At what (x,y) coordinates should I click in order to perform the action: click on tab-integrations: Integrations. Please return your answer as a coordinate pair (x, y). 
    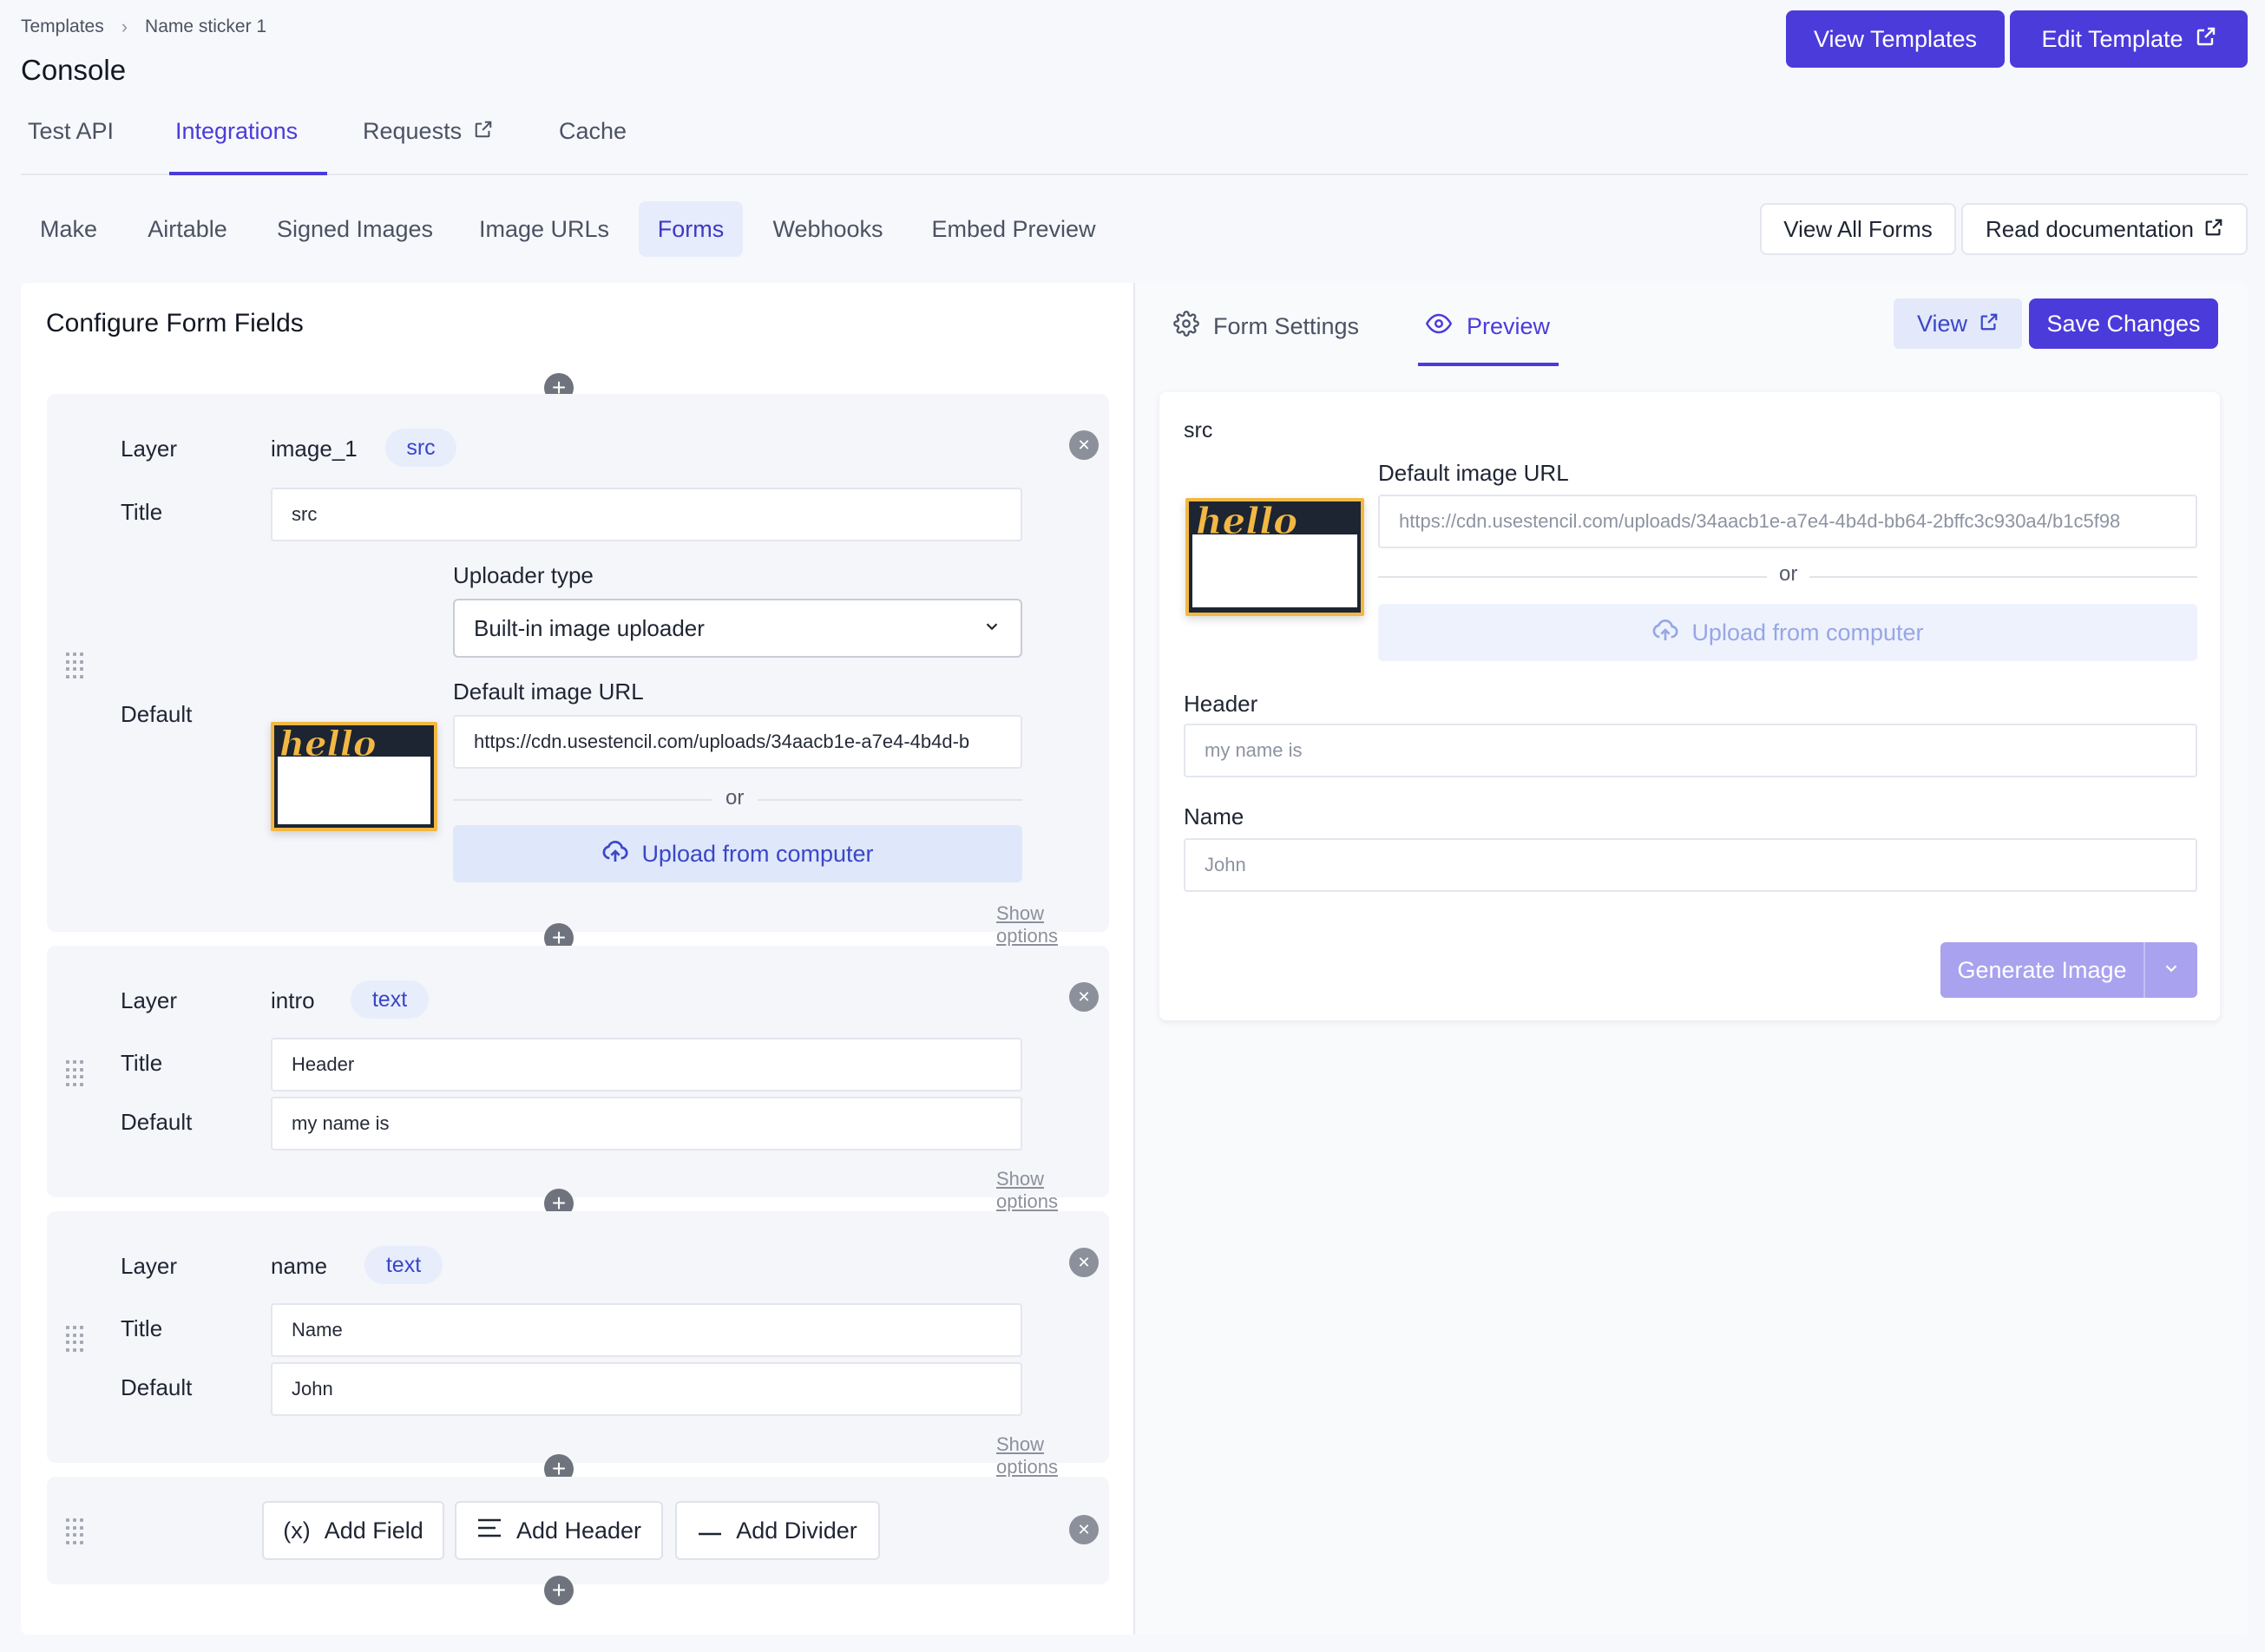
    Looking at the image, I should click on (236, 131).